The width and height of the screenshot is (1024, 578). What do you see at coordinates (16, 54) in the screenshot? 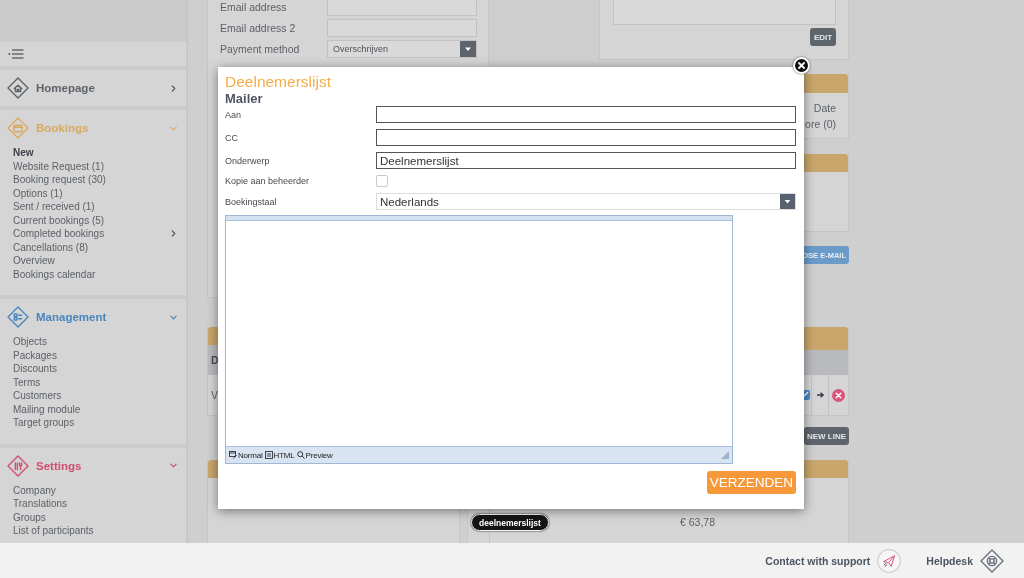
I see `collapse-menu-icon` at bounding box center [16, 54].